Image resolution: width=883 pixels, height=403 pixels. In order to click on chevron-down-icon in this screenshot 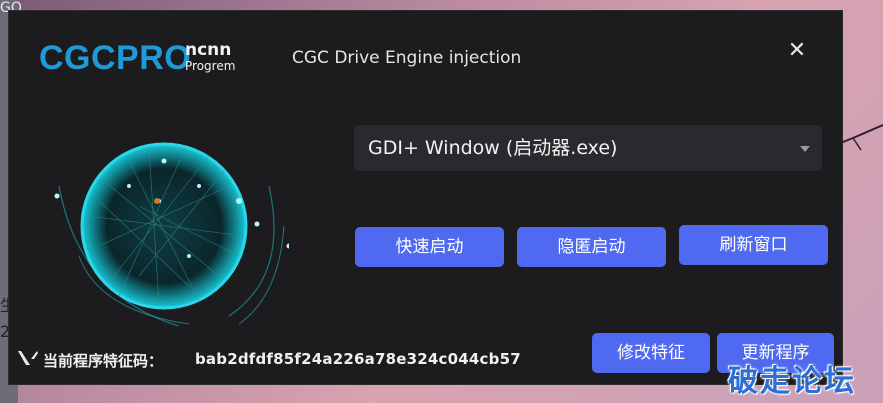, I will do `click(805, 149)`.